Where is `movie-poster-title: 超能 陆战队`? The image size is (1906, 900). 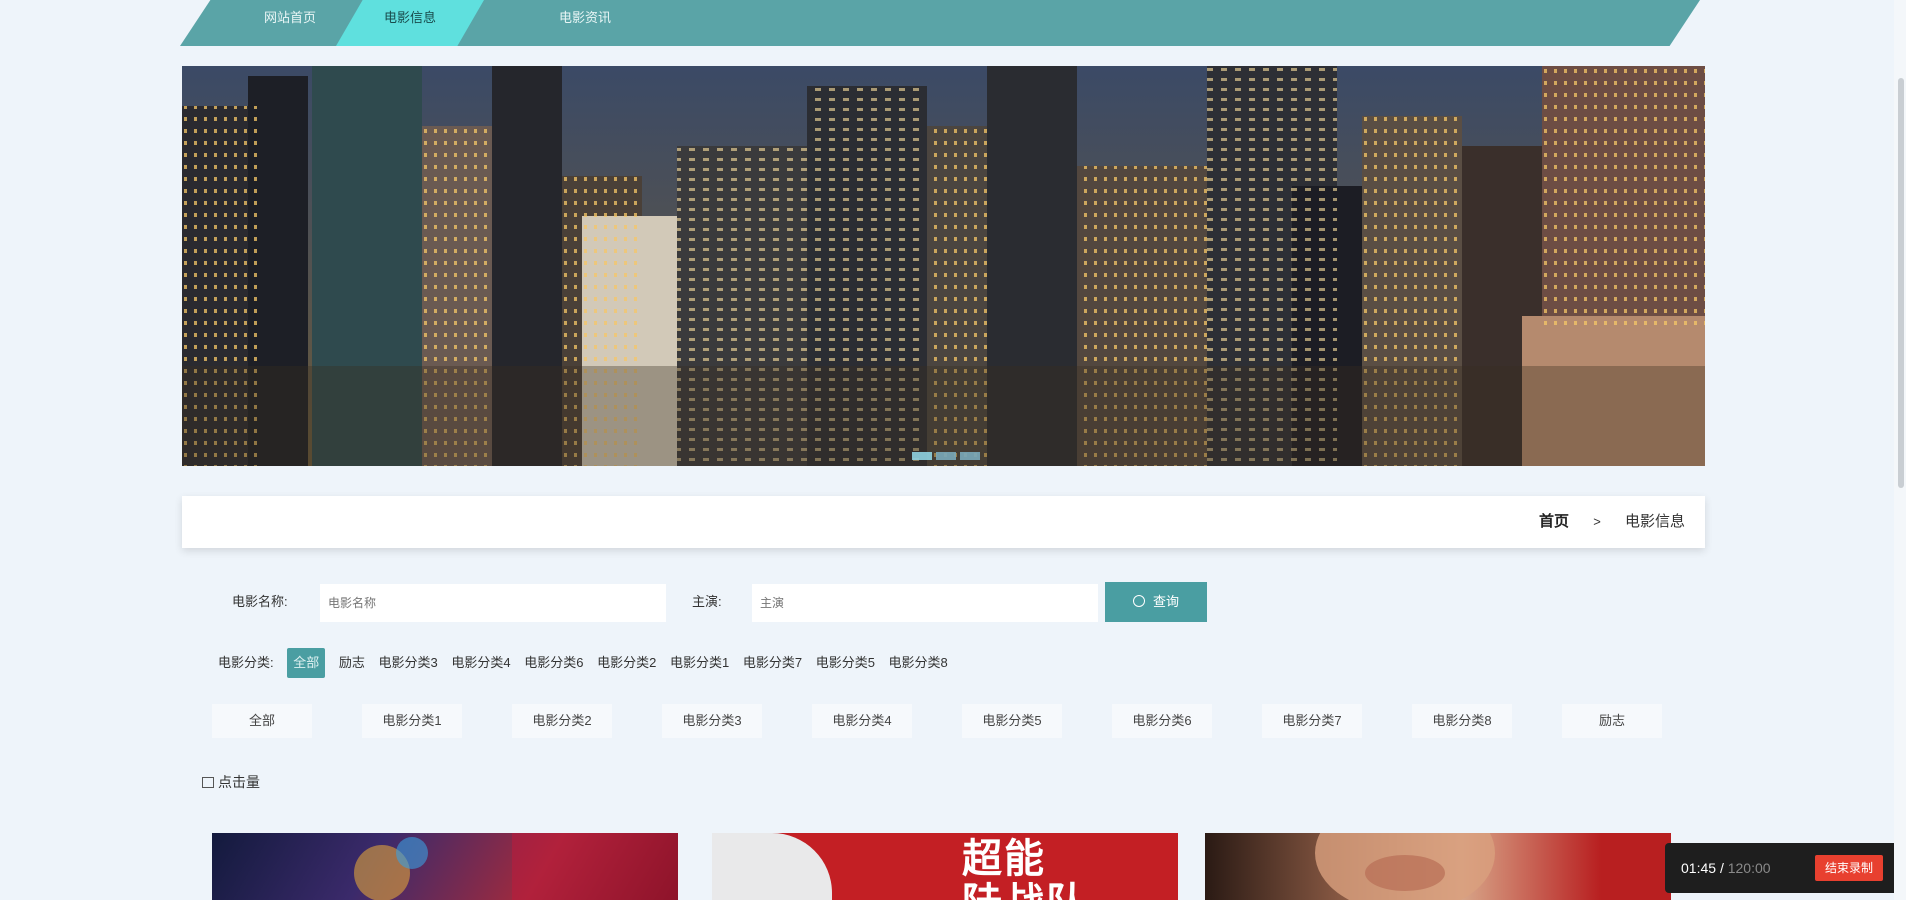
movie-poster-title: 超能 陆战队 is located at coordinates (1024, 868).